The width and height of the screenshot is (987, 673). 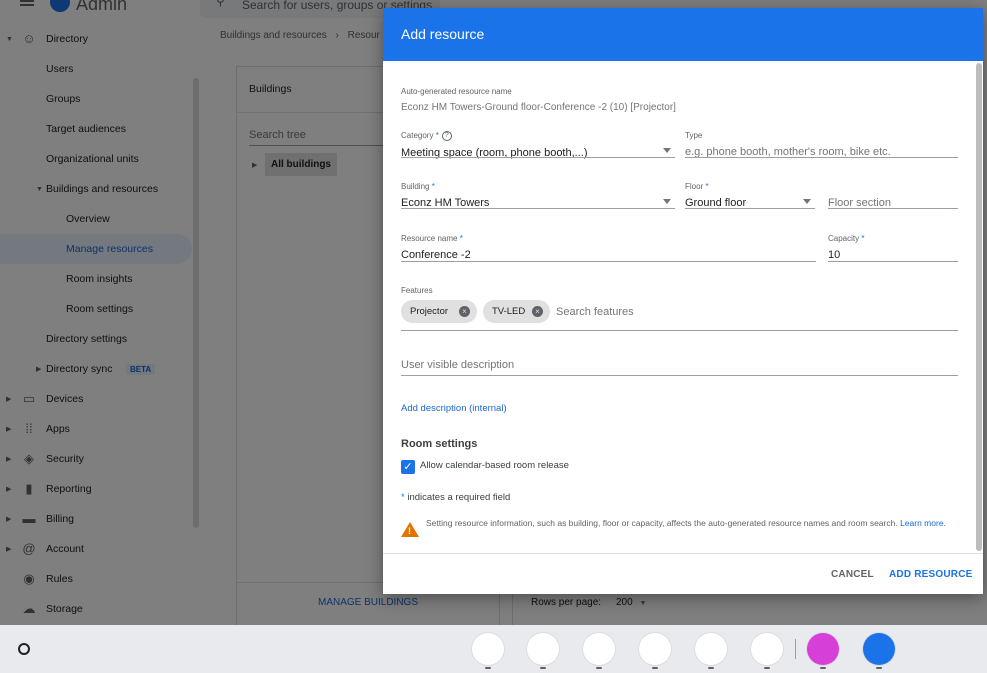 What do you see at coordinates (439, 444) in the screenshot?
I see `room-settings-title: Room settings` at bounding box center [439, 444].